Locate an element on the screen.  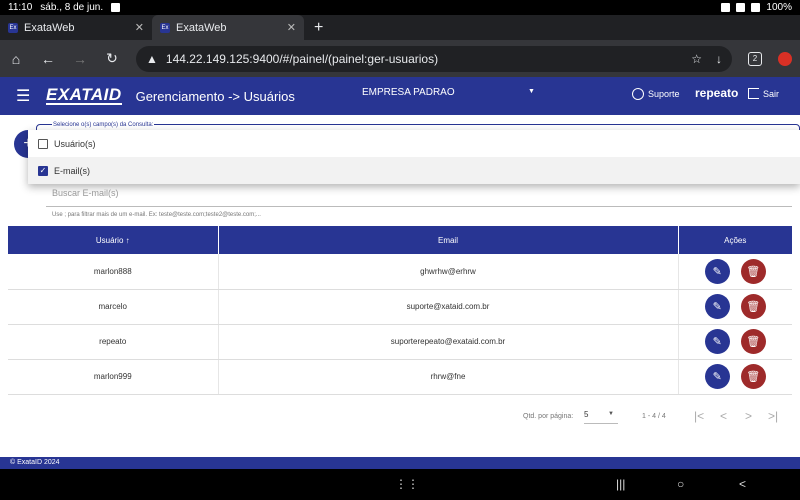
table-row: repeato suporterepeato@exataid.com.br ✎ 🗑 is located at coordinates (400, 342).